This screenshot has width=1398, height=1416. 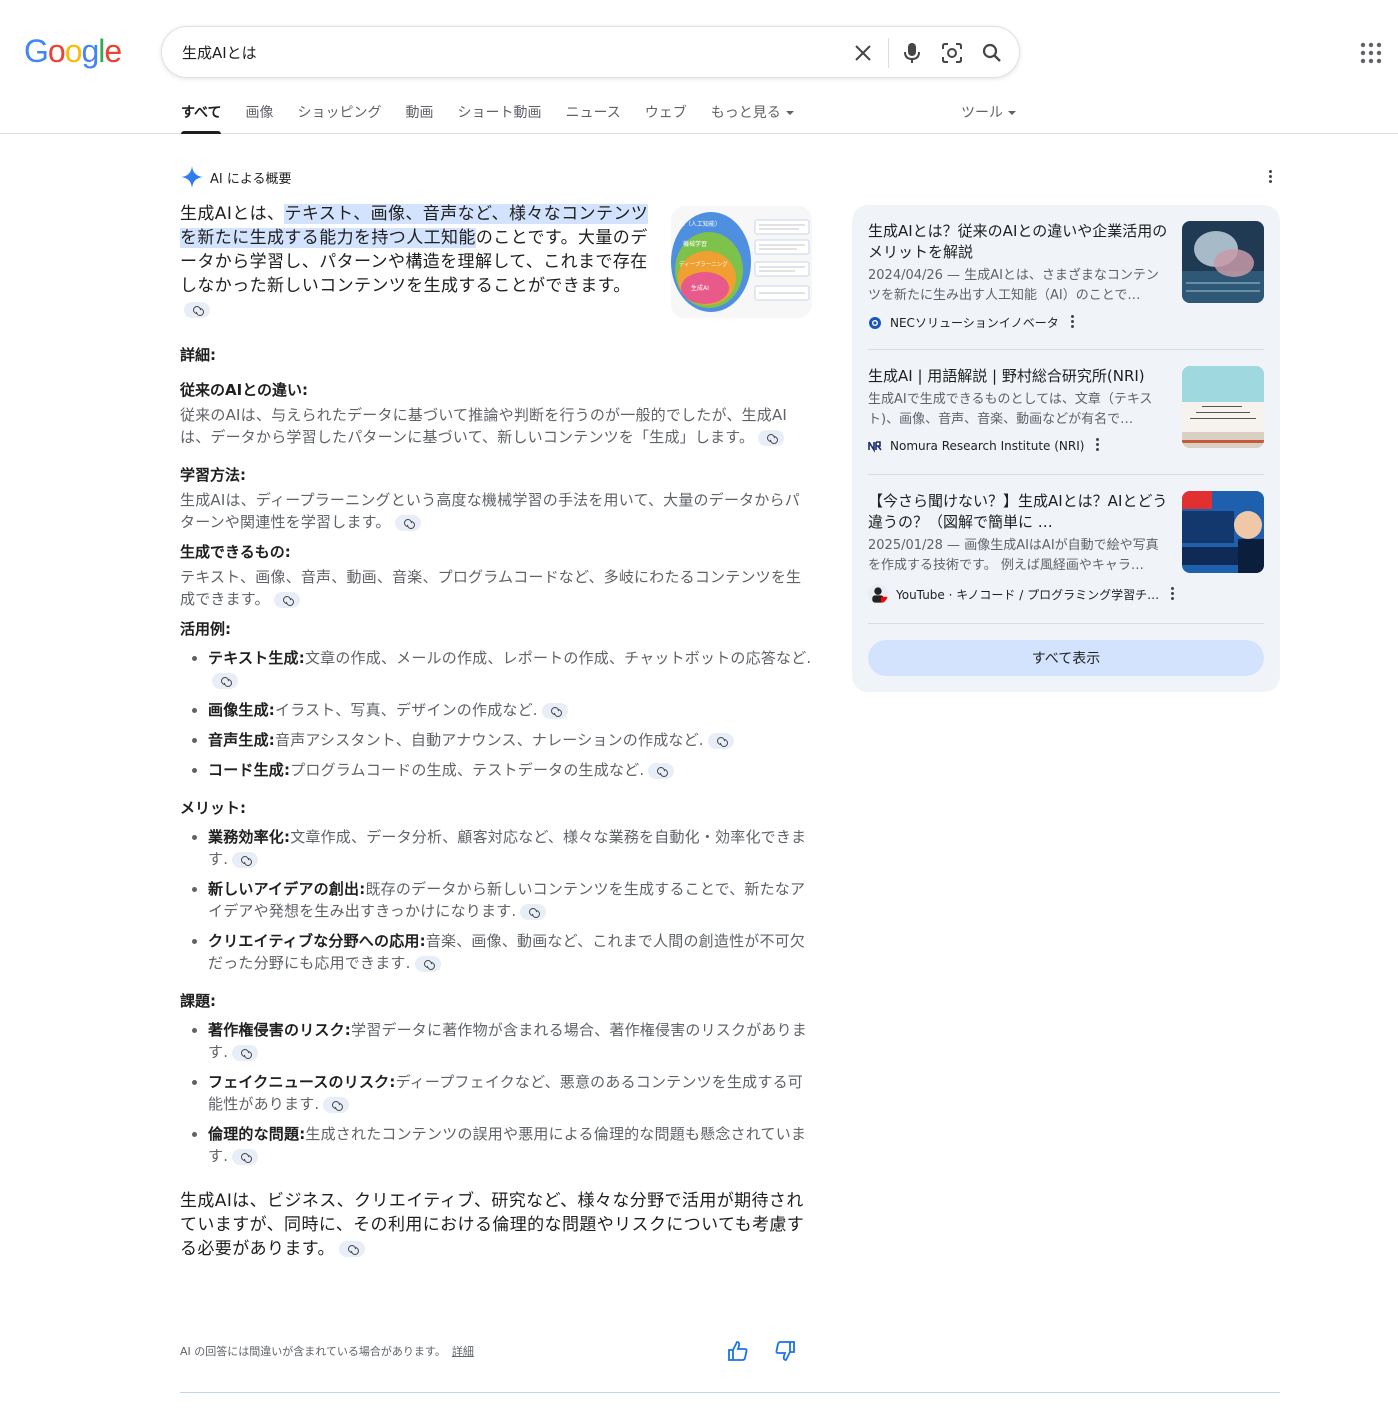 I want to click on clear-icon, so click(x=863, y=53).